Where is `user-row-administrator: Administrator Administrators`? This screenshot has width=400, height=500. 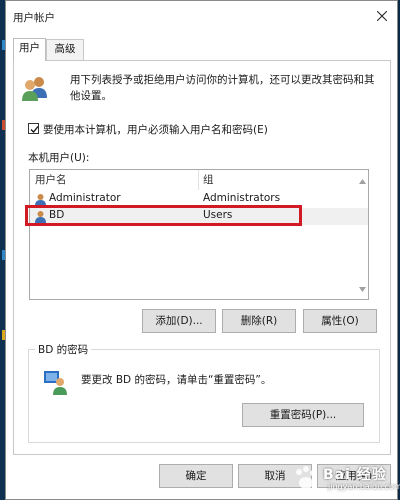 user-row-administrator: Administrator Administrators is located at coordinates (199, 199).